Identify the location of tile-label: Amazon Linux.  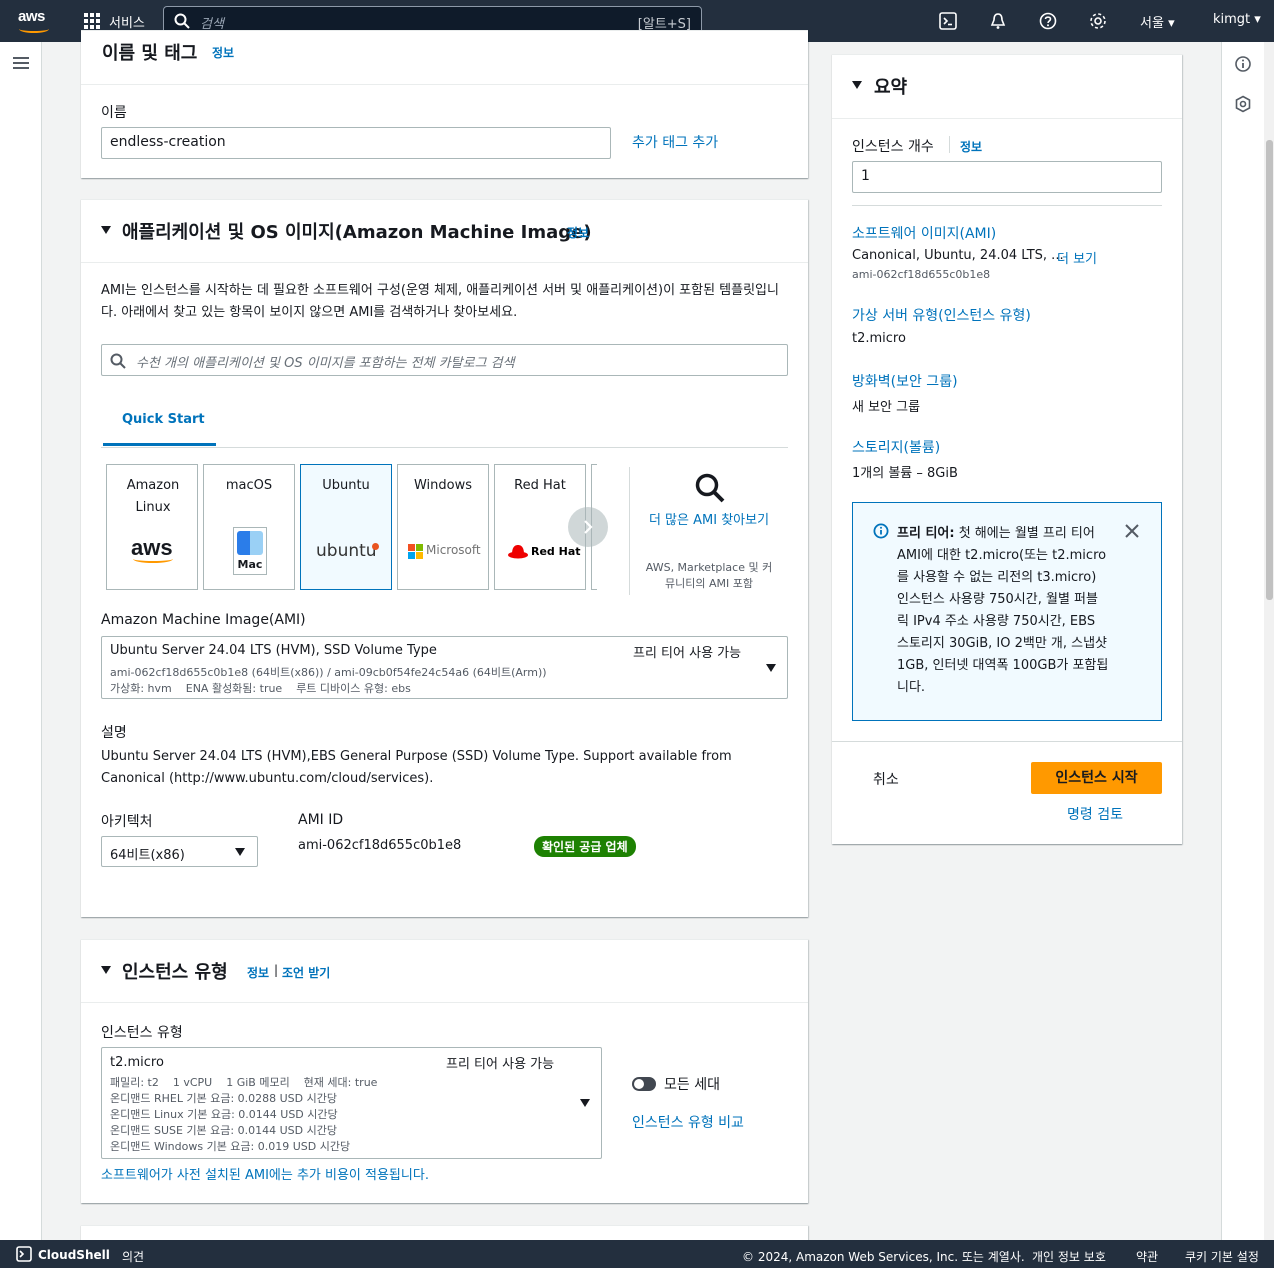
(153, 496).